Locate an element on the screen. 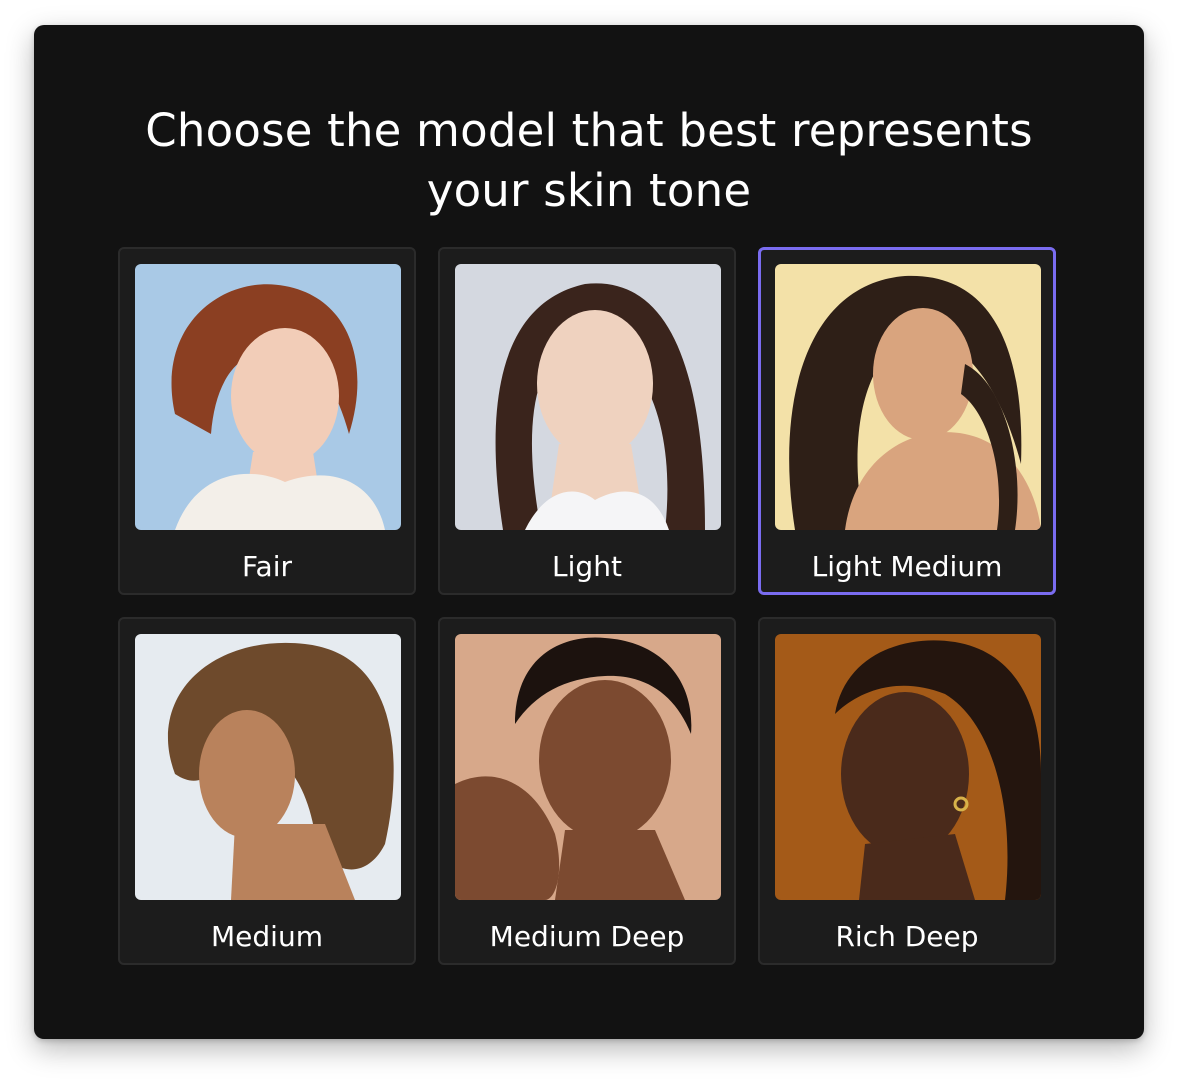 The image size is (1178, 1083). title-line-2: your skin tone is located at coordinates (589, 190).